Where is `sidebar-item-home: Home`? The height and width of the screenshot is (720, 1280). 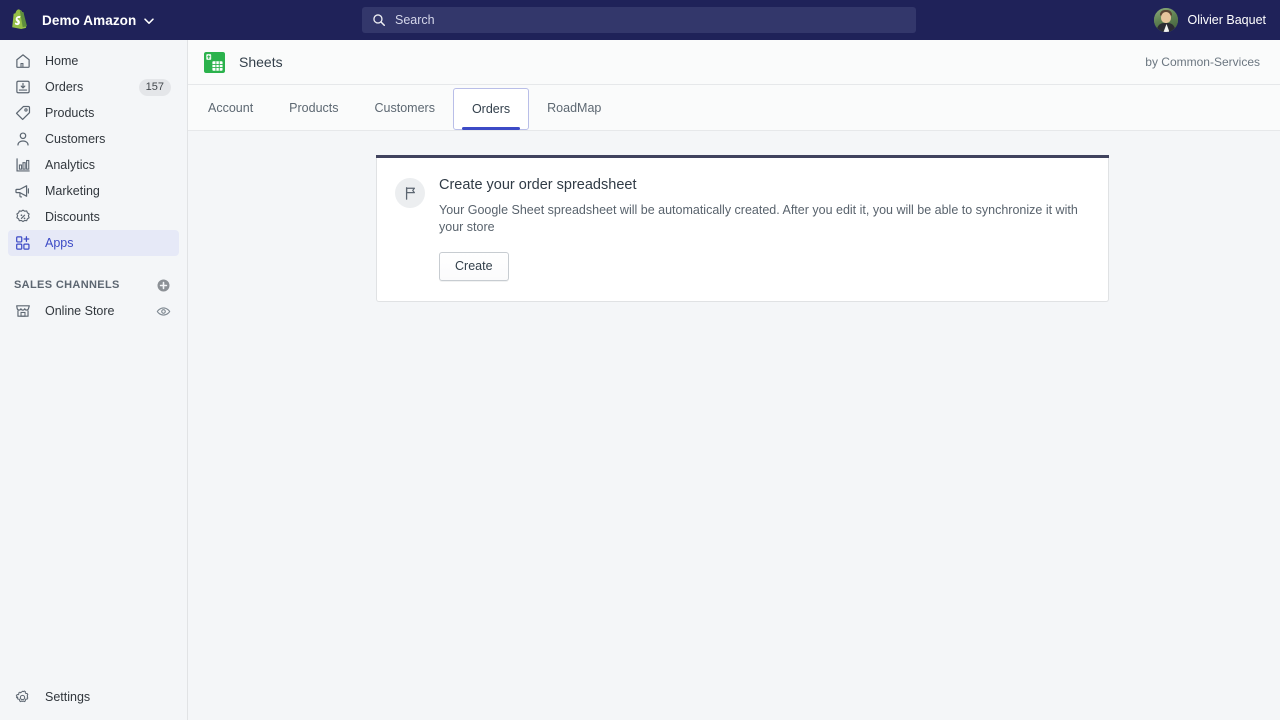
sidebar-item-home: Home is located at coordinates (93, 61).